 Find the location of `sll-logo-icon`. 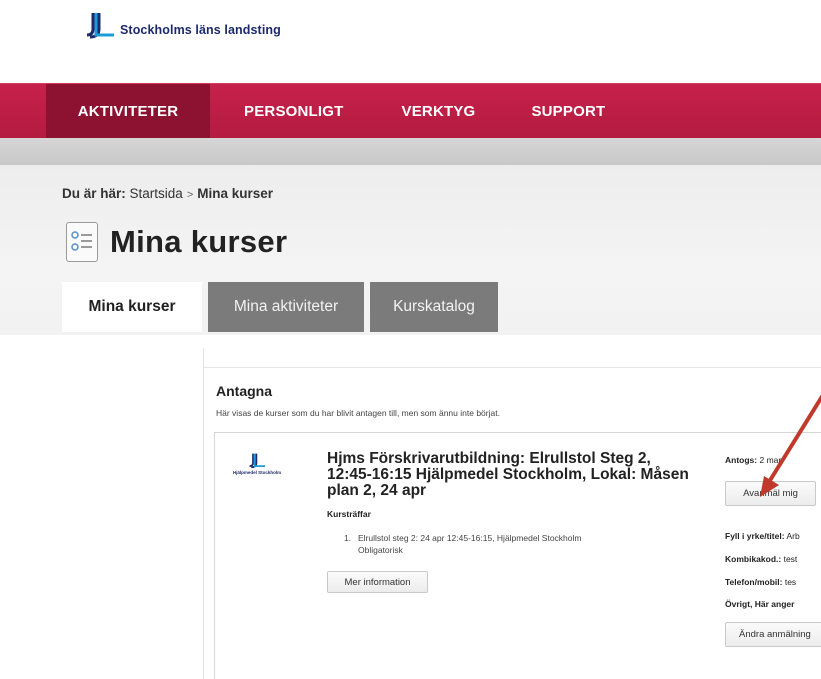

sll-logo-icon is located at coordinates (100, 26).